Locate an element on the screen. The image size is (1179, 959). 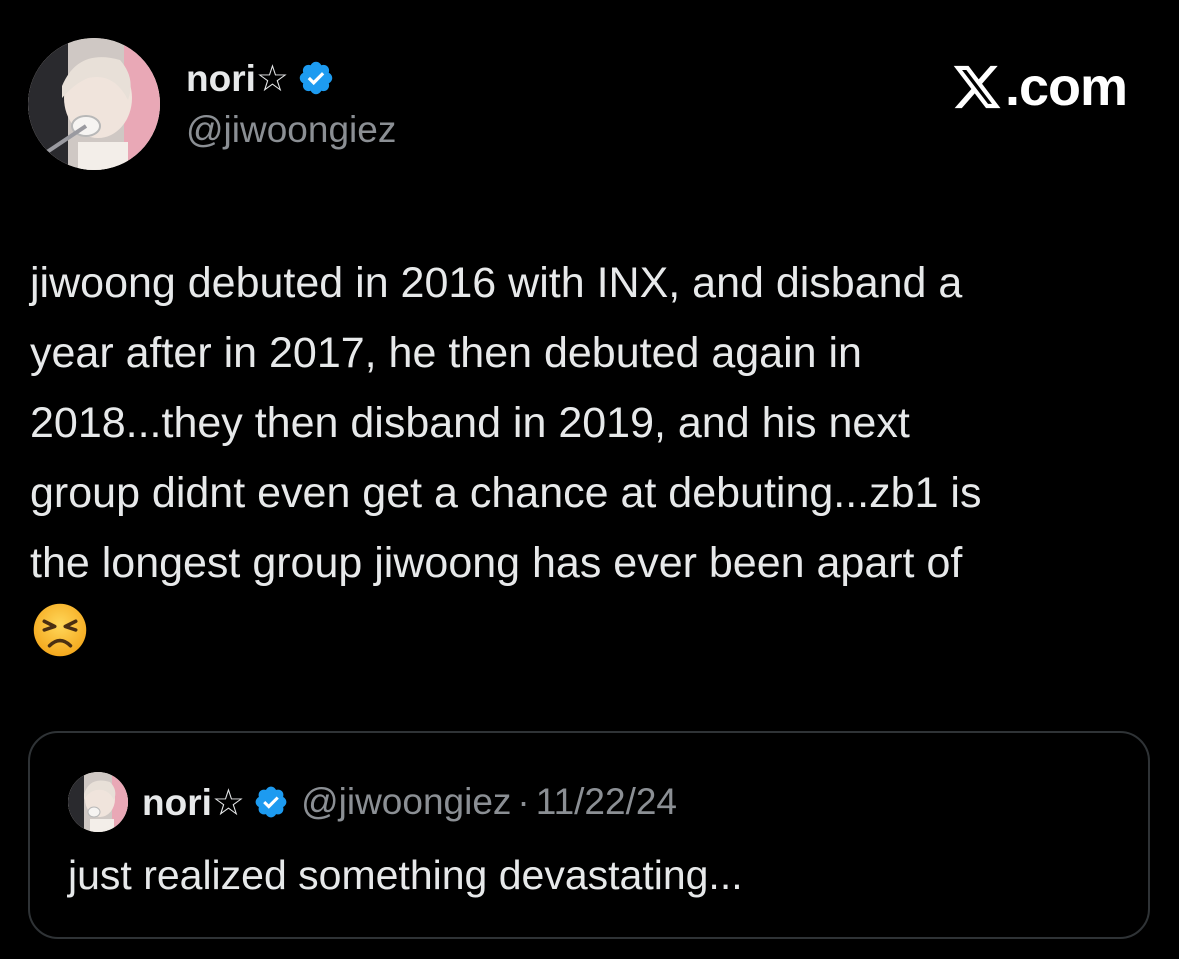
x-logo-icon is located at coordinates (977, 87).